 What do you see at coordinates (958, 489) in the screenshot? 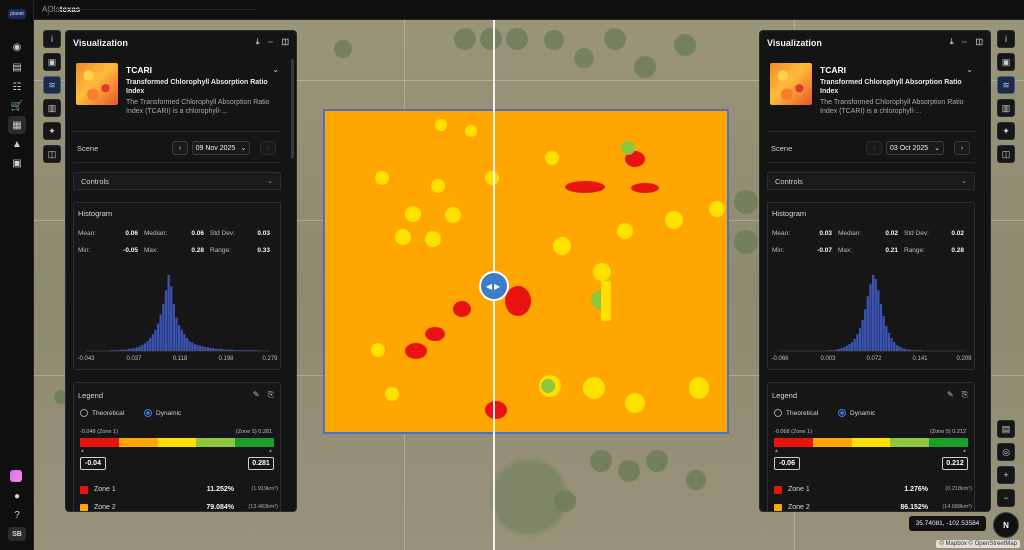
I see `zone-area: (0.218km²)` at bounding box center [958, 489].